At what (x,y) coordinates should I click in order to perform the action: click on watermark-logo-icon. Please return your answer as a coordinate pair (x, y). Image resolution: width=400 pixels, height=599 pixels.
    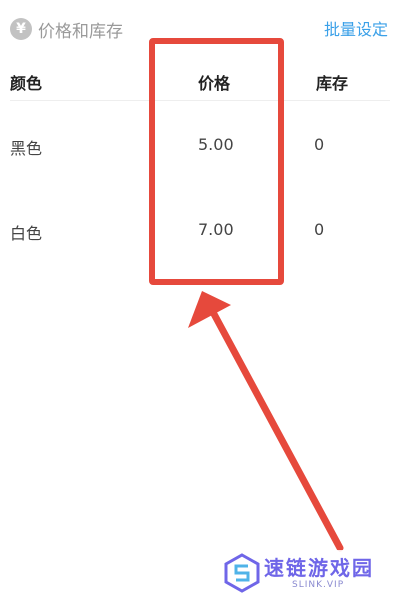
    Looking at the image, I should click on (242, 573).